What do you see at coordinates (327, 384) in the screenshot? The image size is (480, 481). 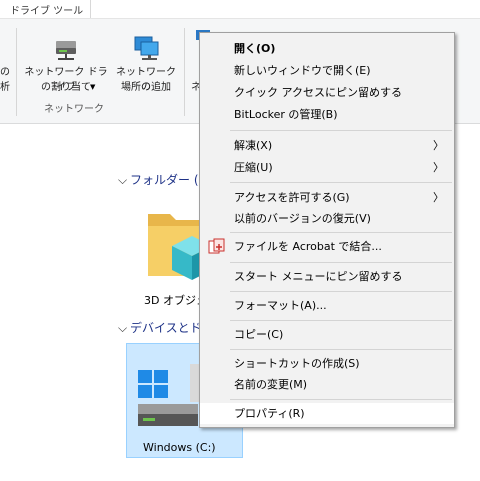 I see `menu-item-rename: 名前の変更(M)` at bounding box center [327, 384].